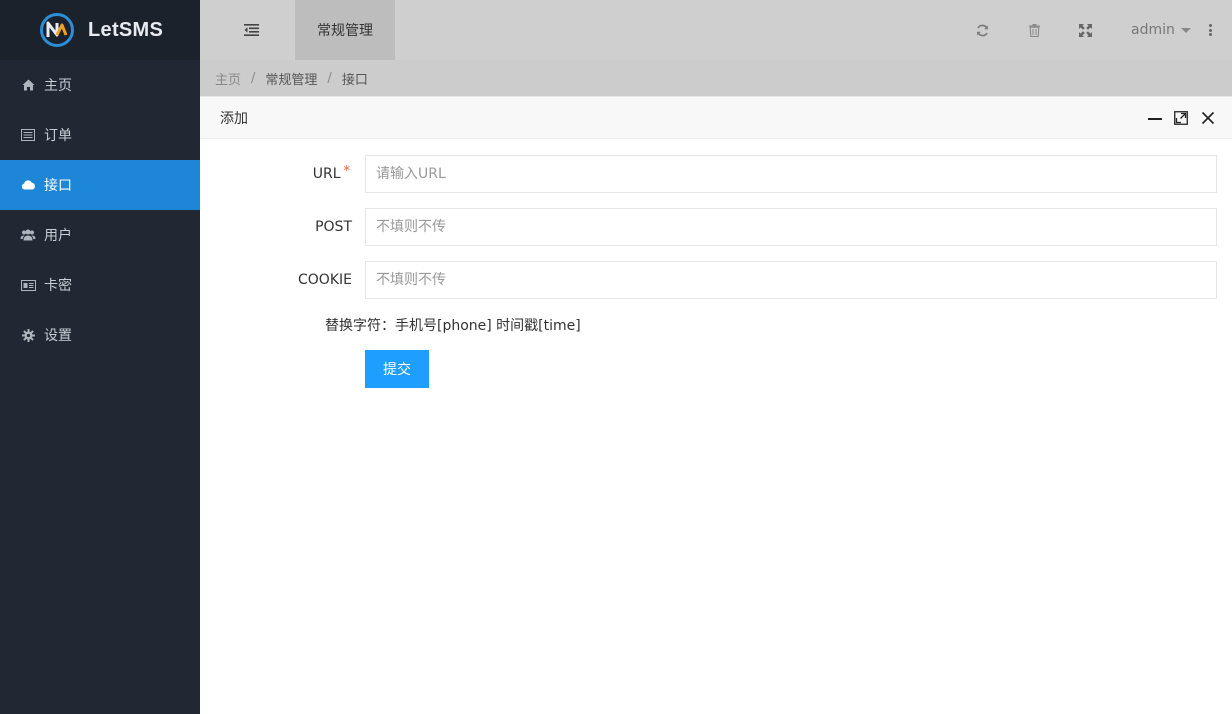 The image size is (1232, 714). What do you see at coordinates (228, 78) in the screenshot?
I see `breadcrumb-home: 主页` at bounding box center [228, 78].